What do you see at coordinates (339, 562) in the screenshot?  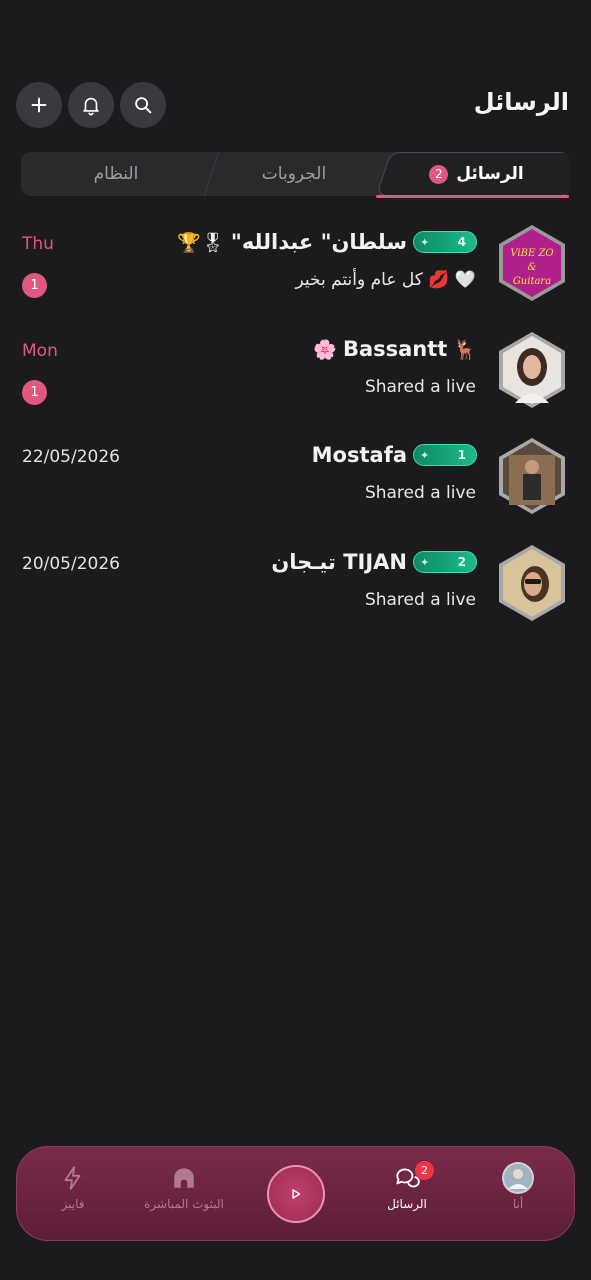 I see `conversation-name: تيـجان TIJAN` at bounding box center [339, 562].